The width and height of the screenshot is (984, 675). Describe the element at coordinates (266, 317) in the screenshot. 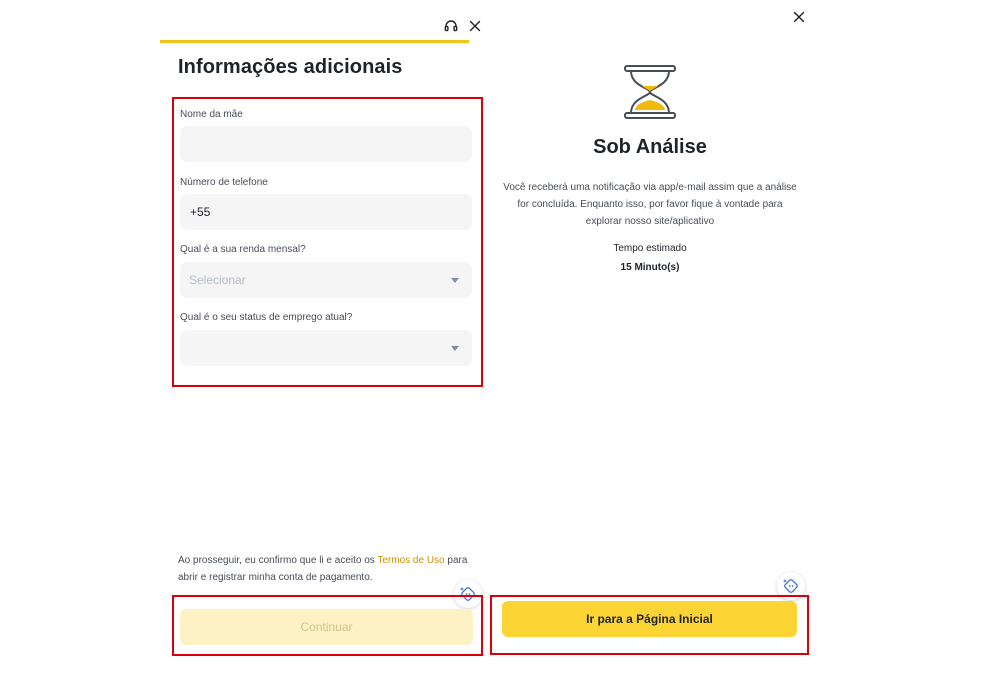

I see `employment-label: Qual é o seu status de emprego atual?` at that location.